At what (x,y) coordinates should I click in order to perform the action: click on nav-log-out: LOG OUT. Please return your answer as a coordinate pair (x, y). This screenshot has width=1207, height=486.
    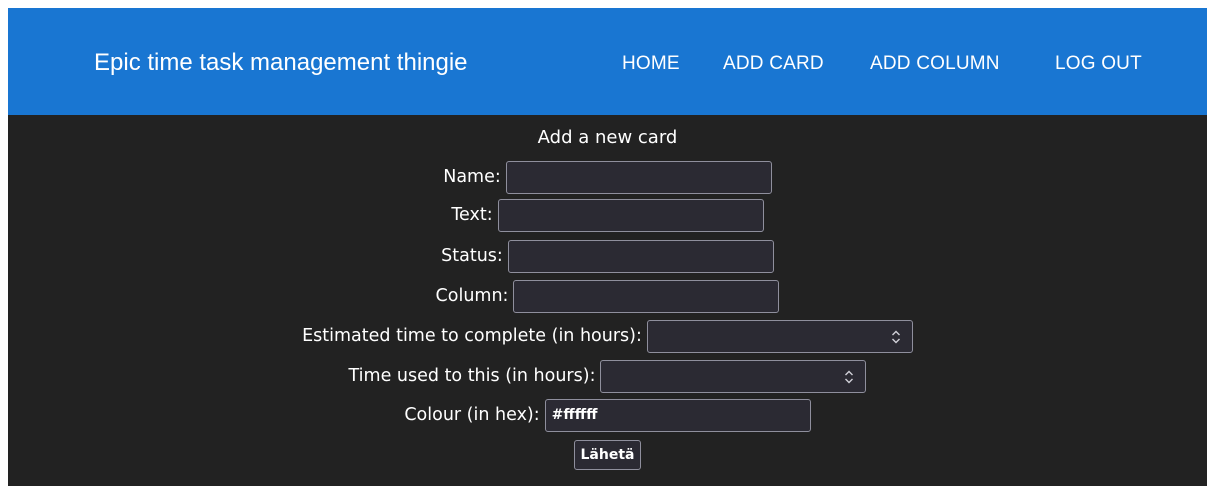
    Looking at the image, I should click on (1098, 64).